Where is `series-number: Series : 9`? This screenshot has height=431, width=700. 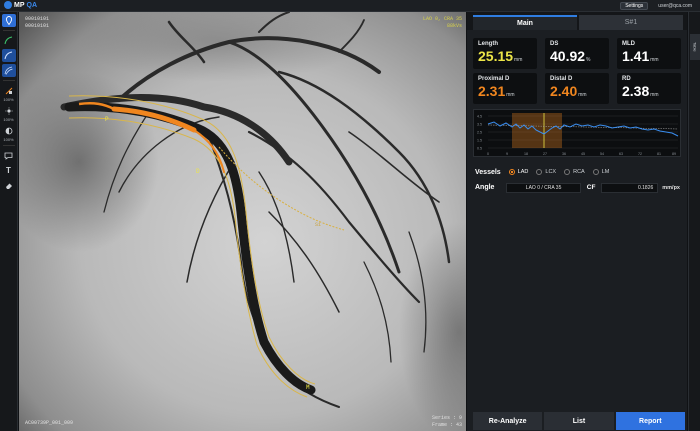
series-number: Series : 9 is located at coordinates (446, 418).